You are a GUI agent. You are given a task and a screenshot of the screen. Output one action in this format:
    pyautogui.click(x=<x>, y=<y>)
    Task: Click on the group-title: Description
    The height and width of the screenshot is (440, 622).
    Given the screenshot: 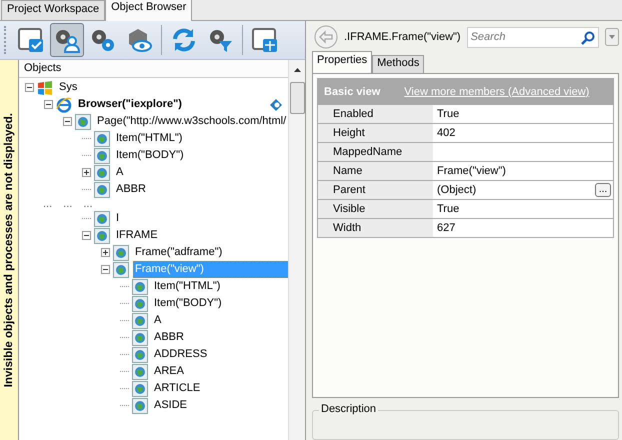 What is the action you would take?
    pyautogui.click(x=348, y=408)
    